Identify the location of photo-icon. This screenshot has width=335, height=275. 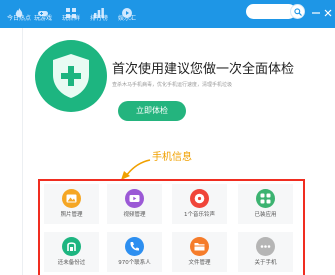
(71, 198).